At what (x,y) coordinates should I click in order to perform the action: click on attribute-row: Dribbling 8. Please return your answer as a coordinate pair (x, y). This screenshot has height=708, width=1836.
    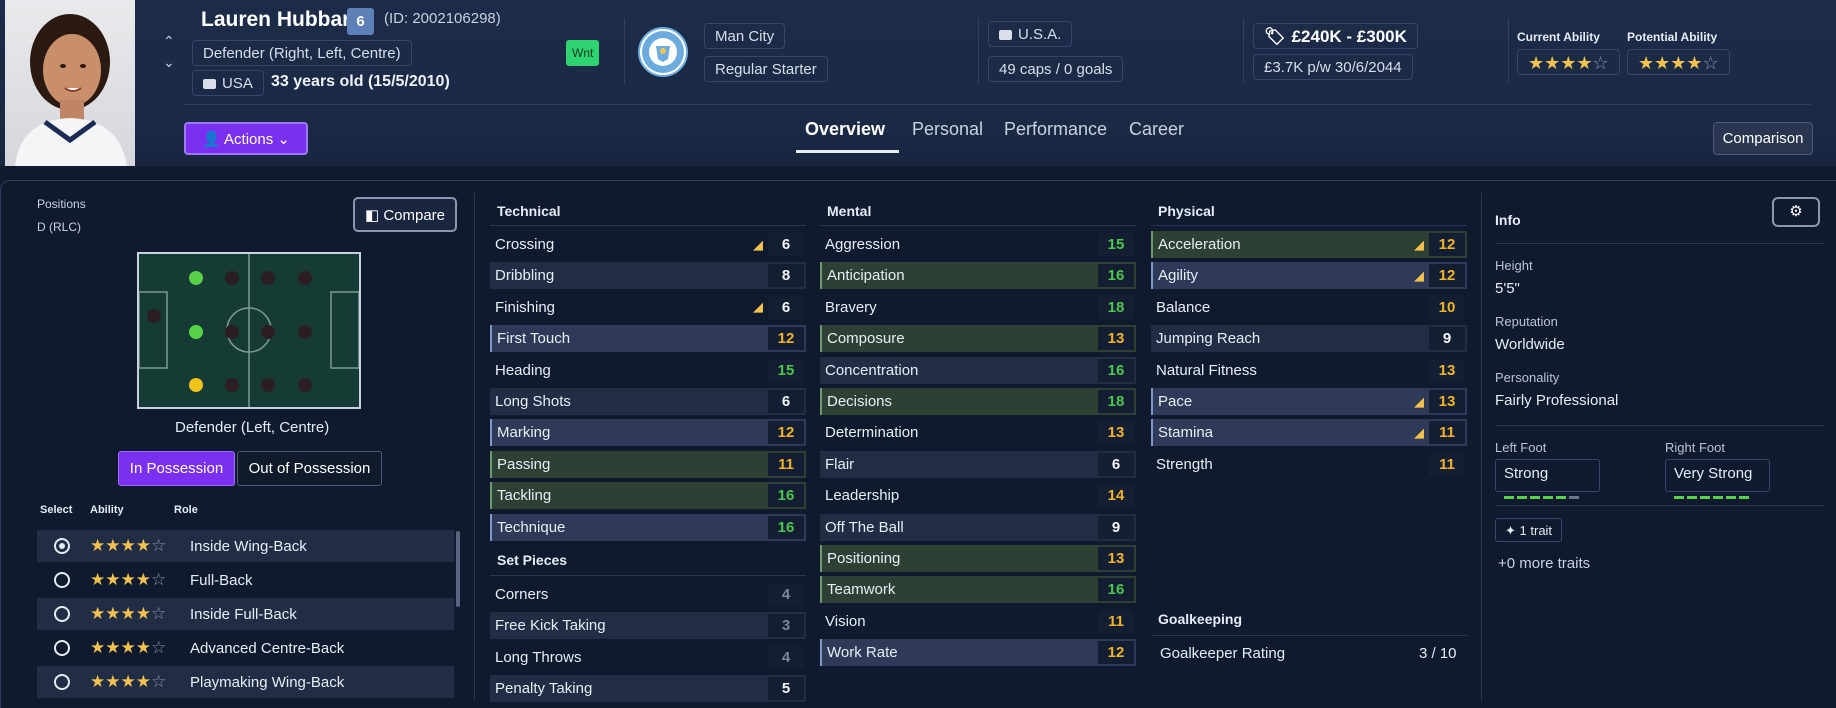
    Looking at the image, I should click on (648, 276).